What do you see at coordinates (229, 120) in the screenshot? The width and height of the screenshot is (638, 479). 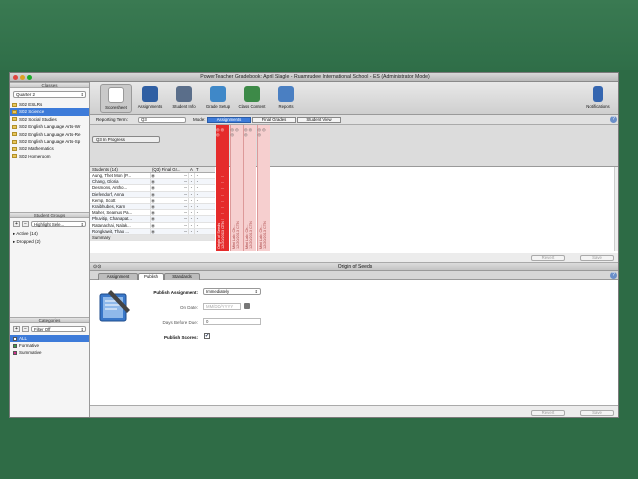 I see `mode-assignments-button: Assignments` at bounding box center [229, 120].